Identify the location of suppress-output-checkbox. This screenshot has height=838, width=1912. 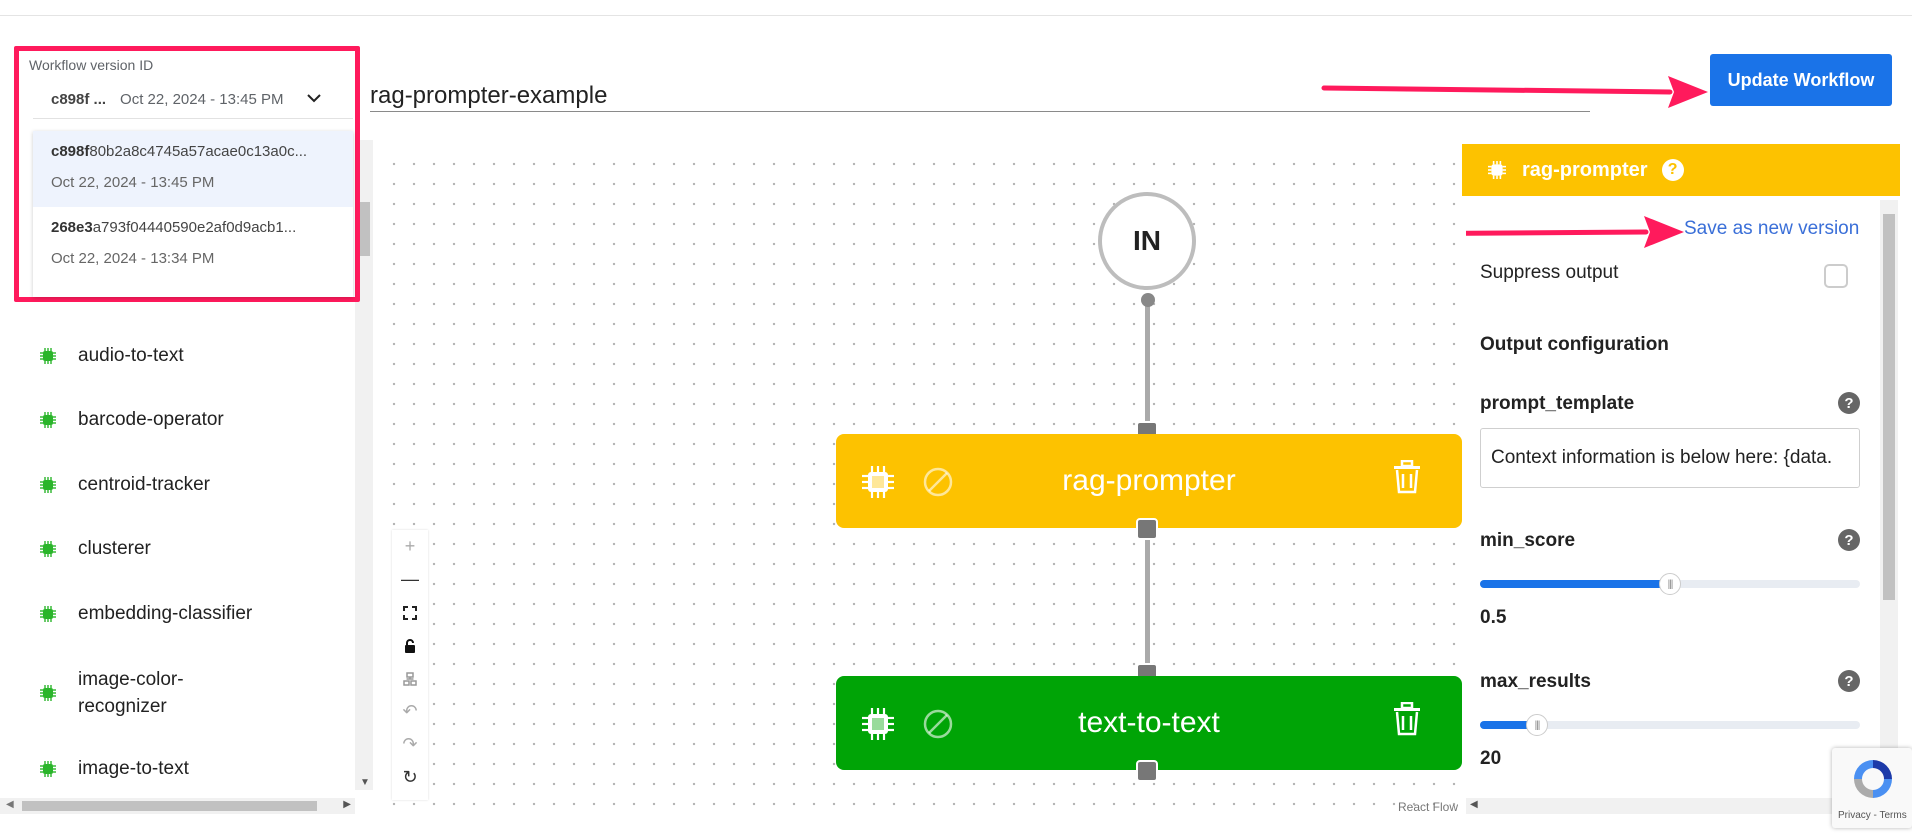
(1836, 276).